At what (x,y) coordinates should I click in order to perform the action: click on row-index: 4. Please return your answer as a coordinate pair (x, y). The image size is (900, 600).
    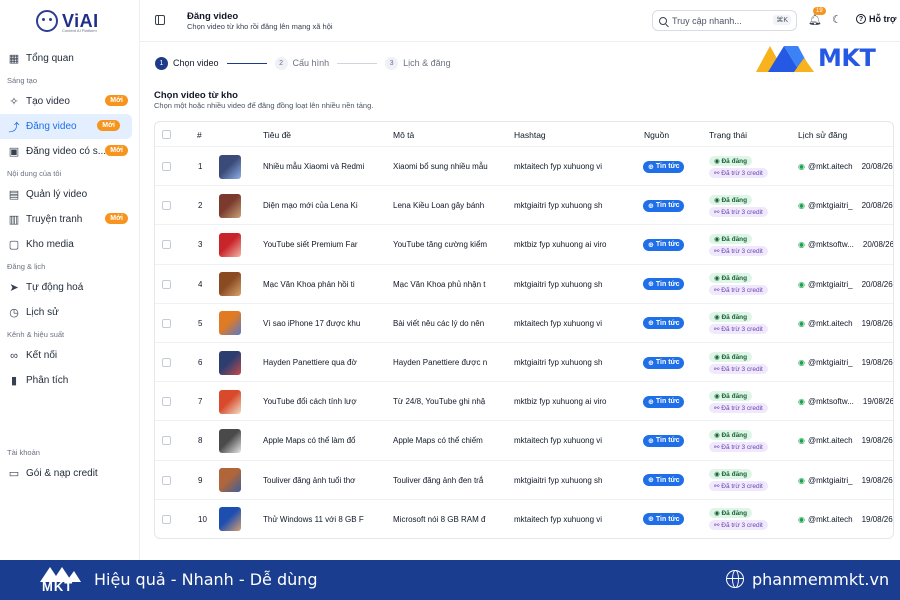
    Looking at the image, I should click on (200, 284).